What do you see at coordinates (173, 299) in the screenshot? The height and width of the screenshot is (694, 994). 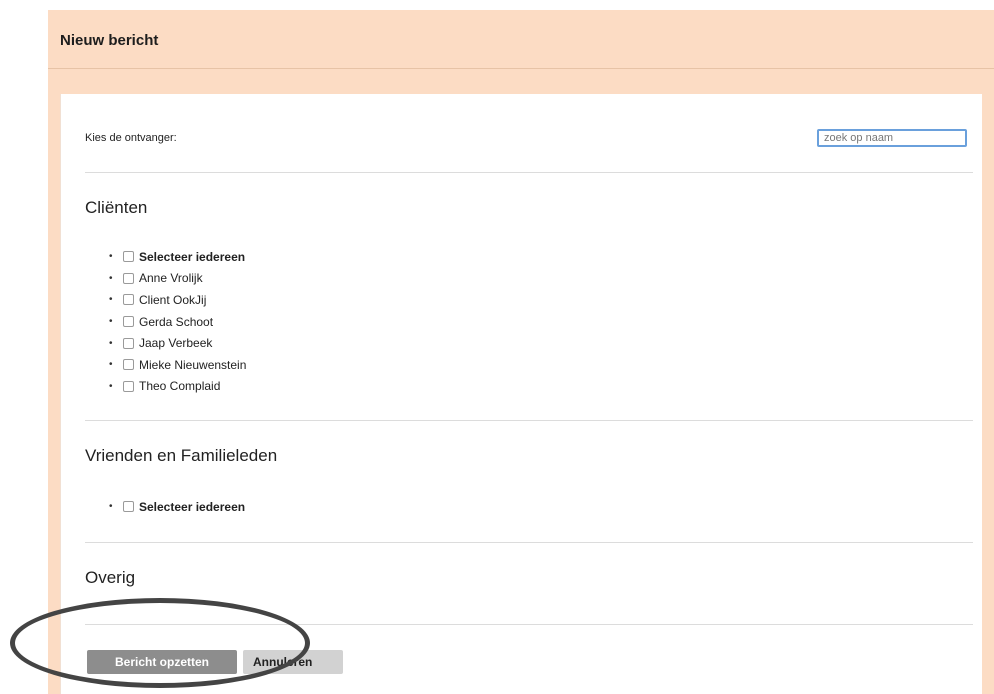 I see `list-item-label: Client OokJij` at bounding box center [173, 299].